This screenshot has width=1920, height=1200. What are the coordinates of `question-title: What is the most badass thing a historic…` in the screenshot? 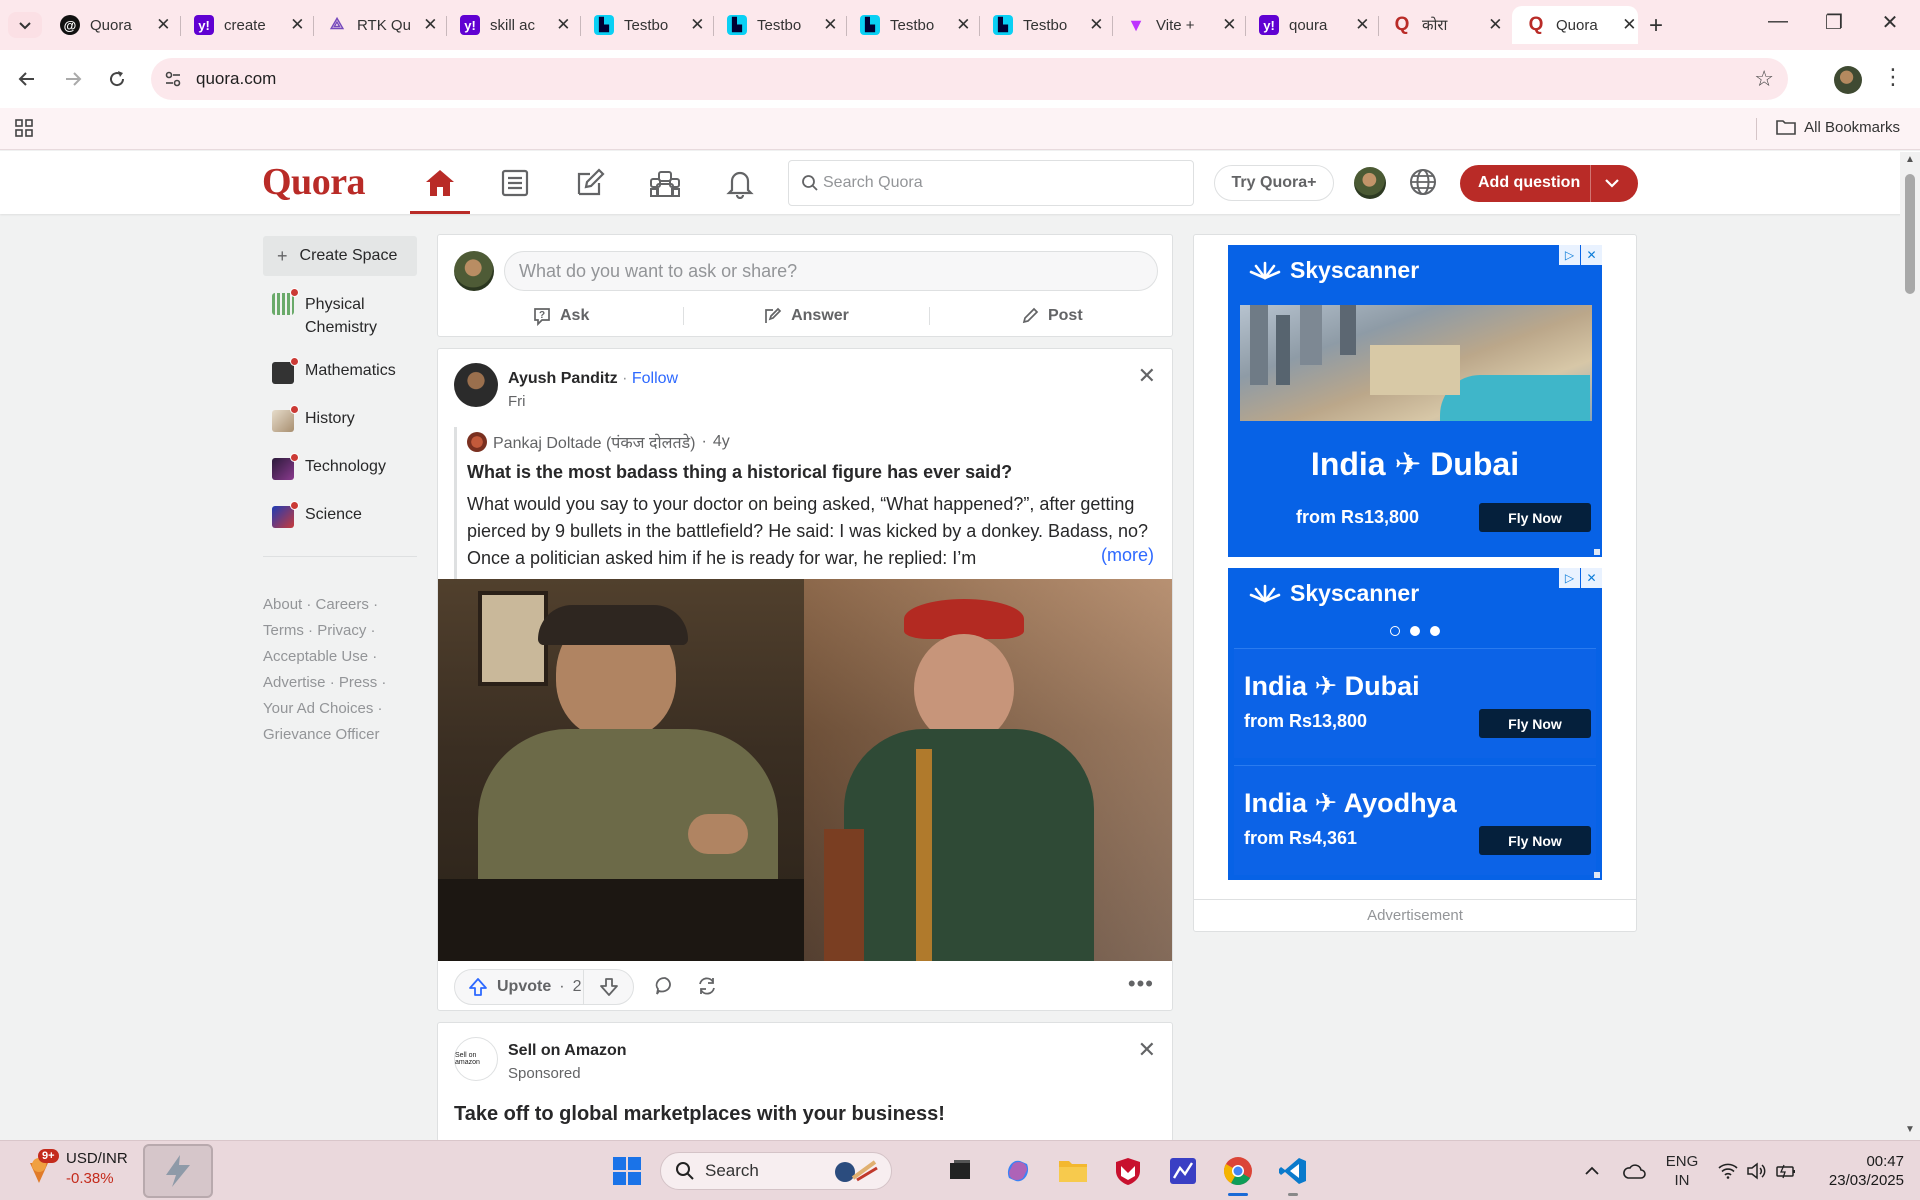 It's located at (812, 472).